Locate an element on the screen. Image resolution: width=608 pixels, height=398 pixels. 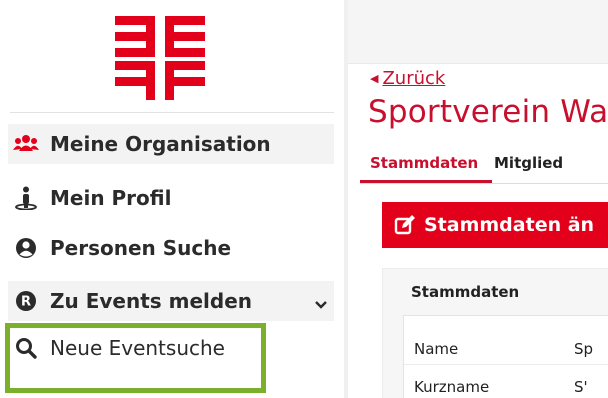
tab-mitglied: Mitglied is located at coordinates (528, 163).